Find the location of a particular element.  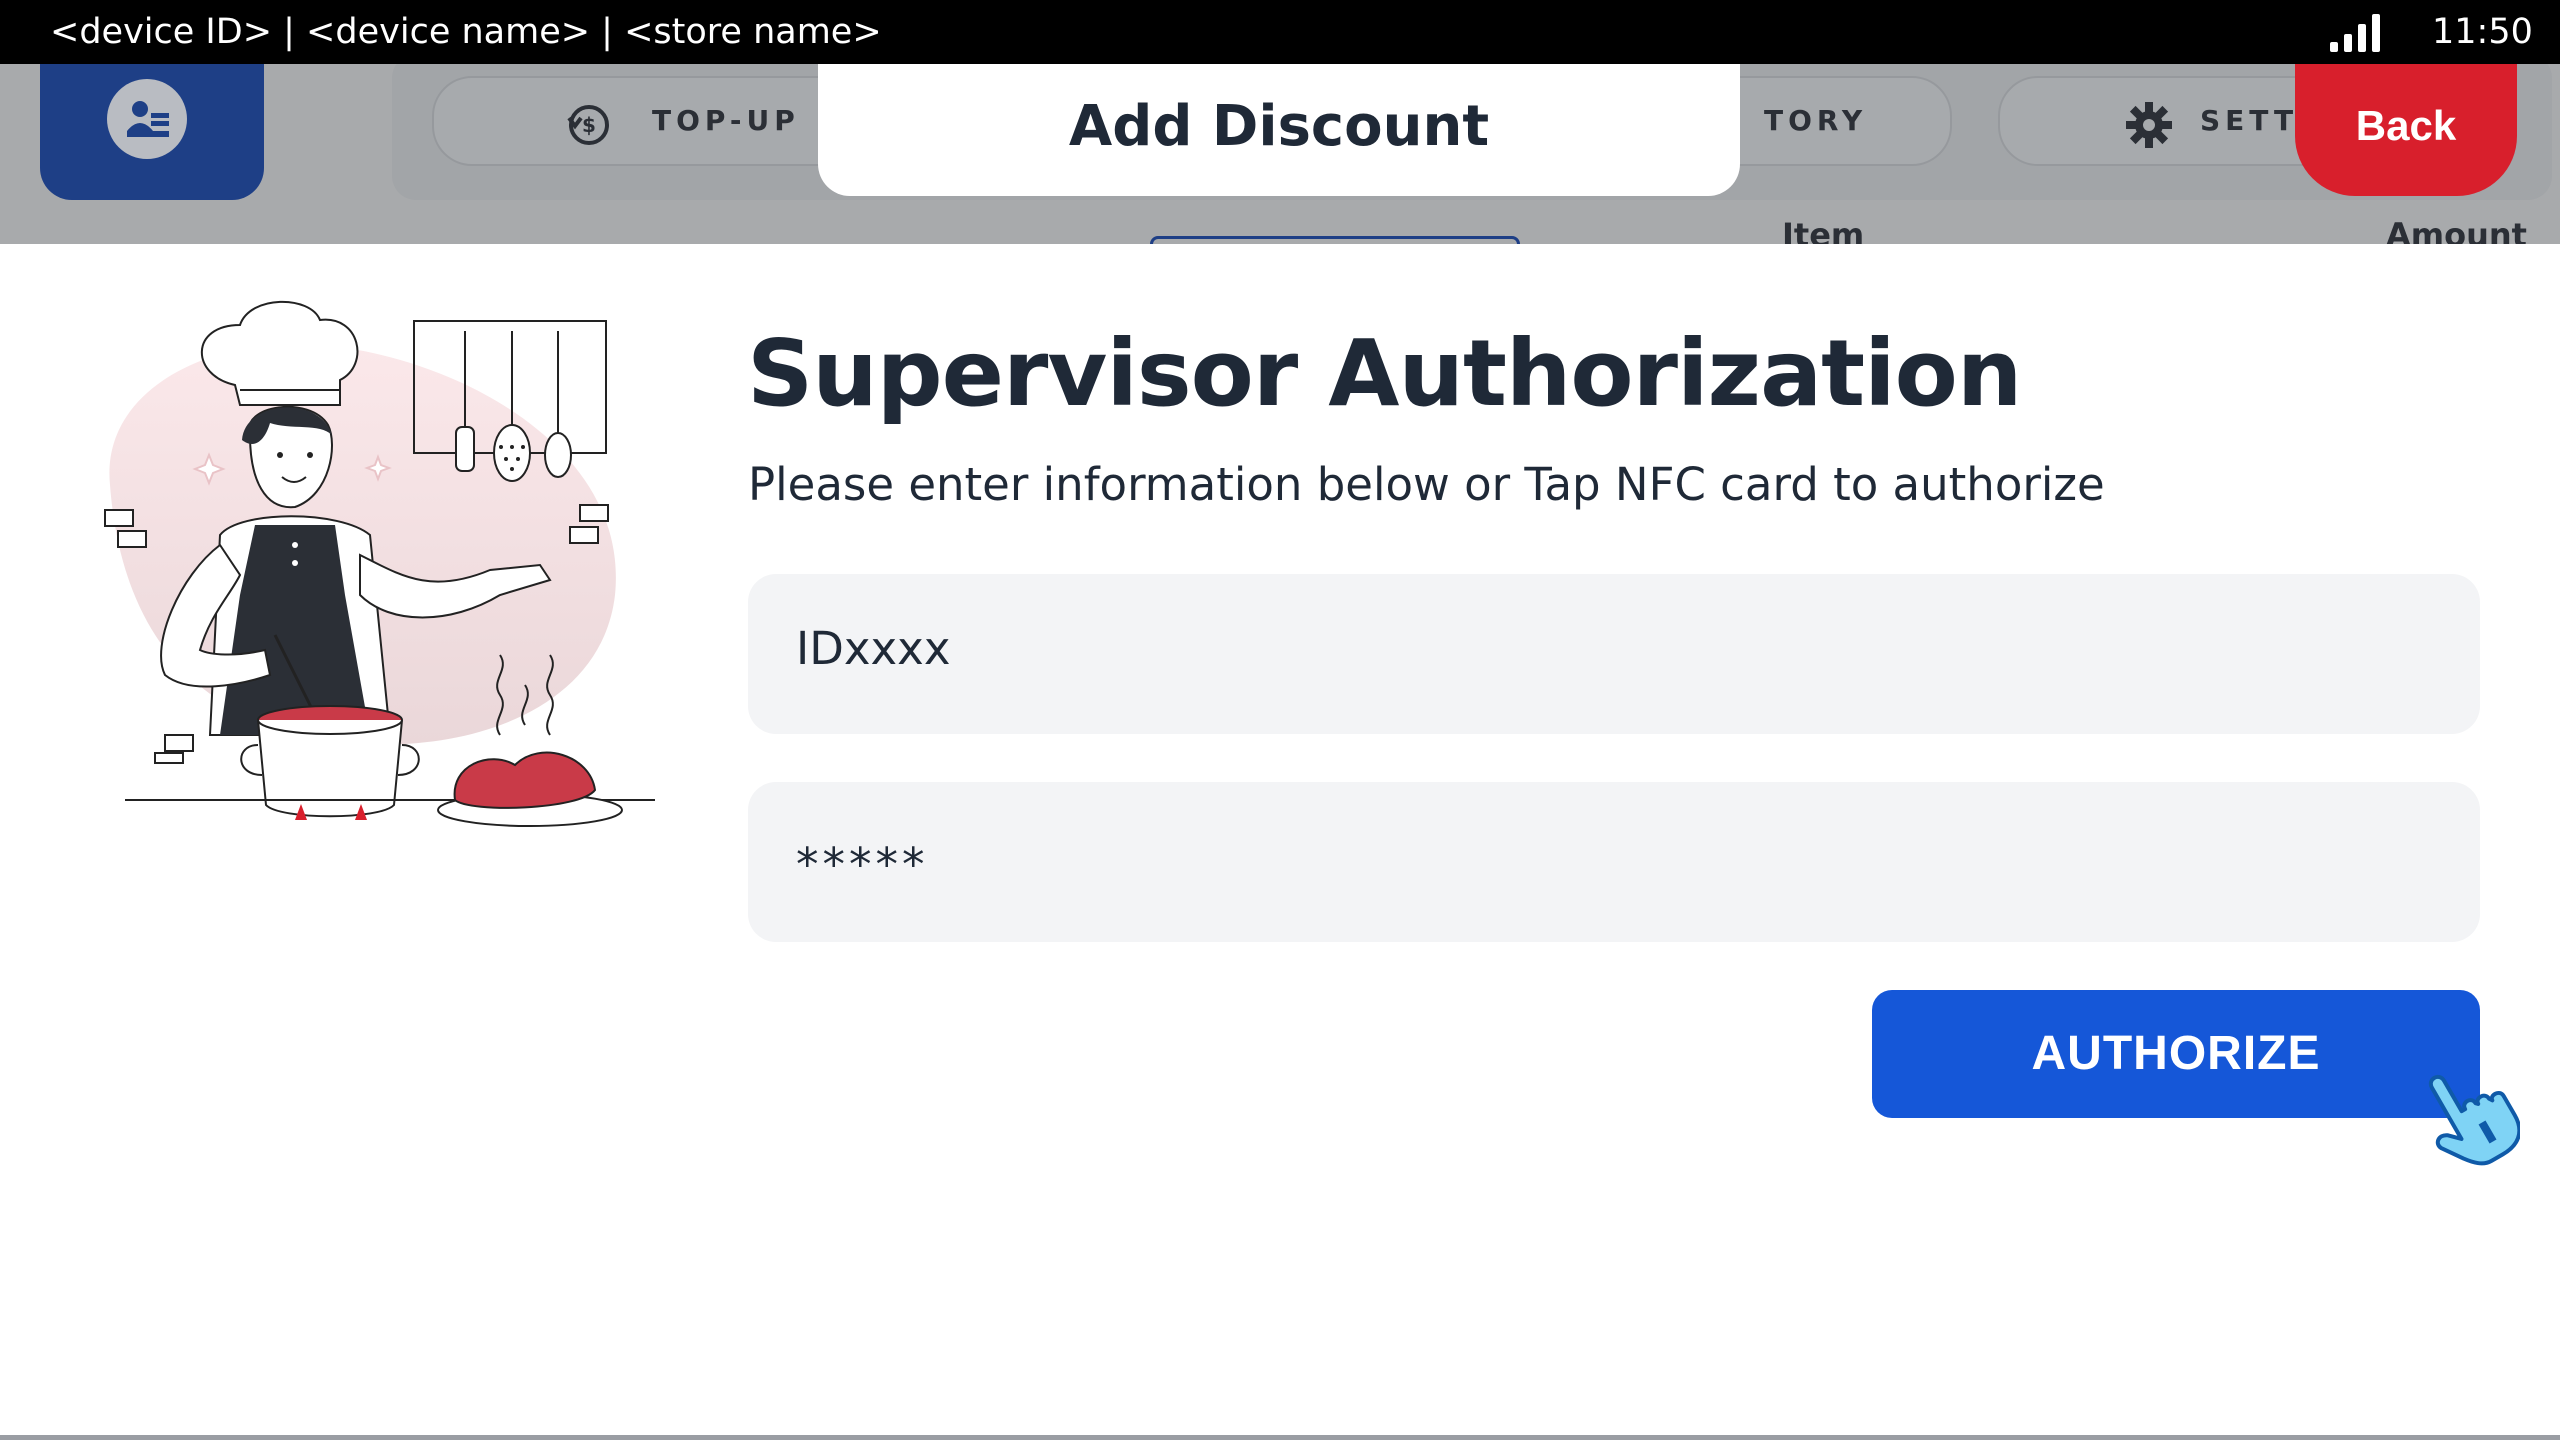

profile-icon is located at coordinates (147, 119).